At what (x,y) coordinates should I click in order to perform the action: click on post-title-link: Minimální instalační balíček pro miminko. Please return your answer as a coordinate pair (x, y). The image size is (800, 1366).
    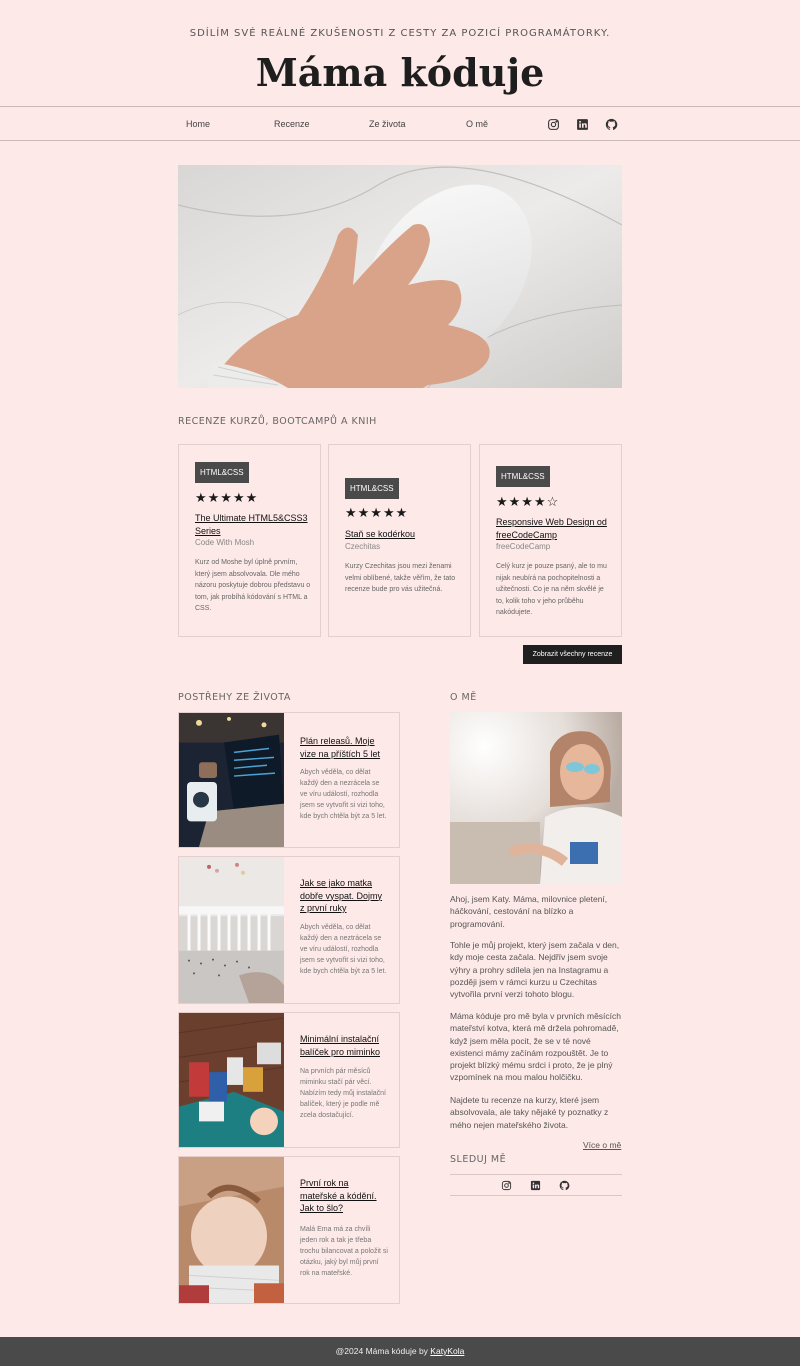
    Looking at the image, I should click on (344, 1045).